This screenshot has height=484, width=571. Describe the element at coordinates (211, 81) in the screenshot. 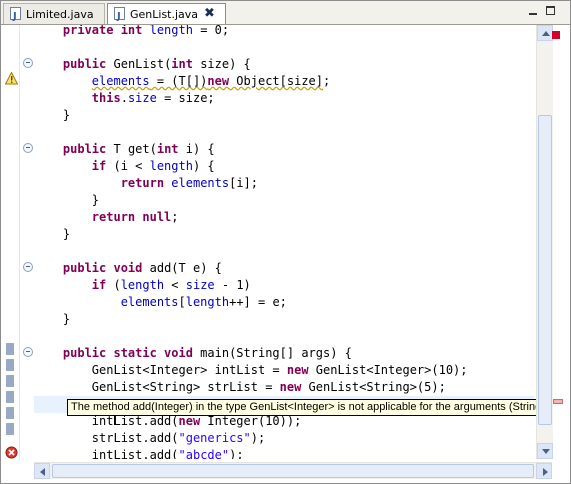

I see `code-line: elements = (T[])new Object[size];` at that location.